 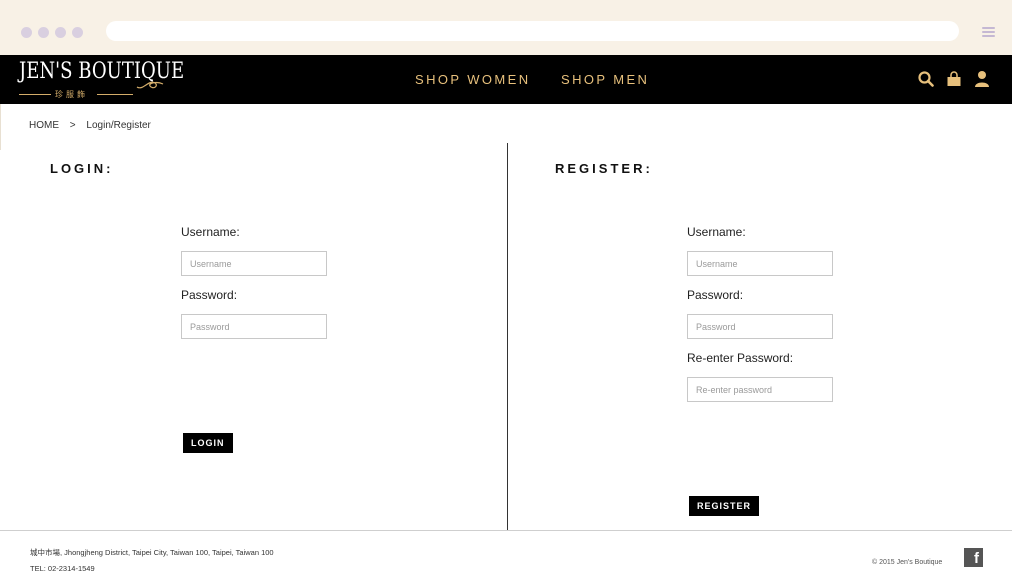 What do you see at coordinates (507, 336) in the screenshot?
I see `panel-divider` at bounding box center [507, 336].